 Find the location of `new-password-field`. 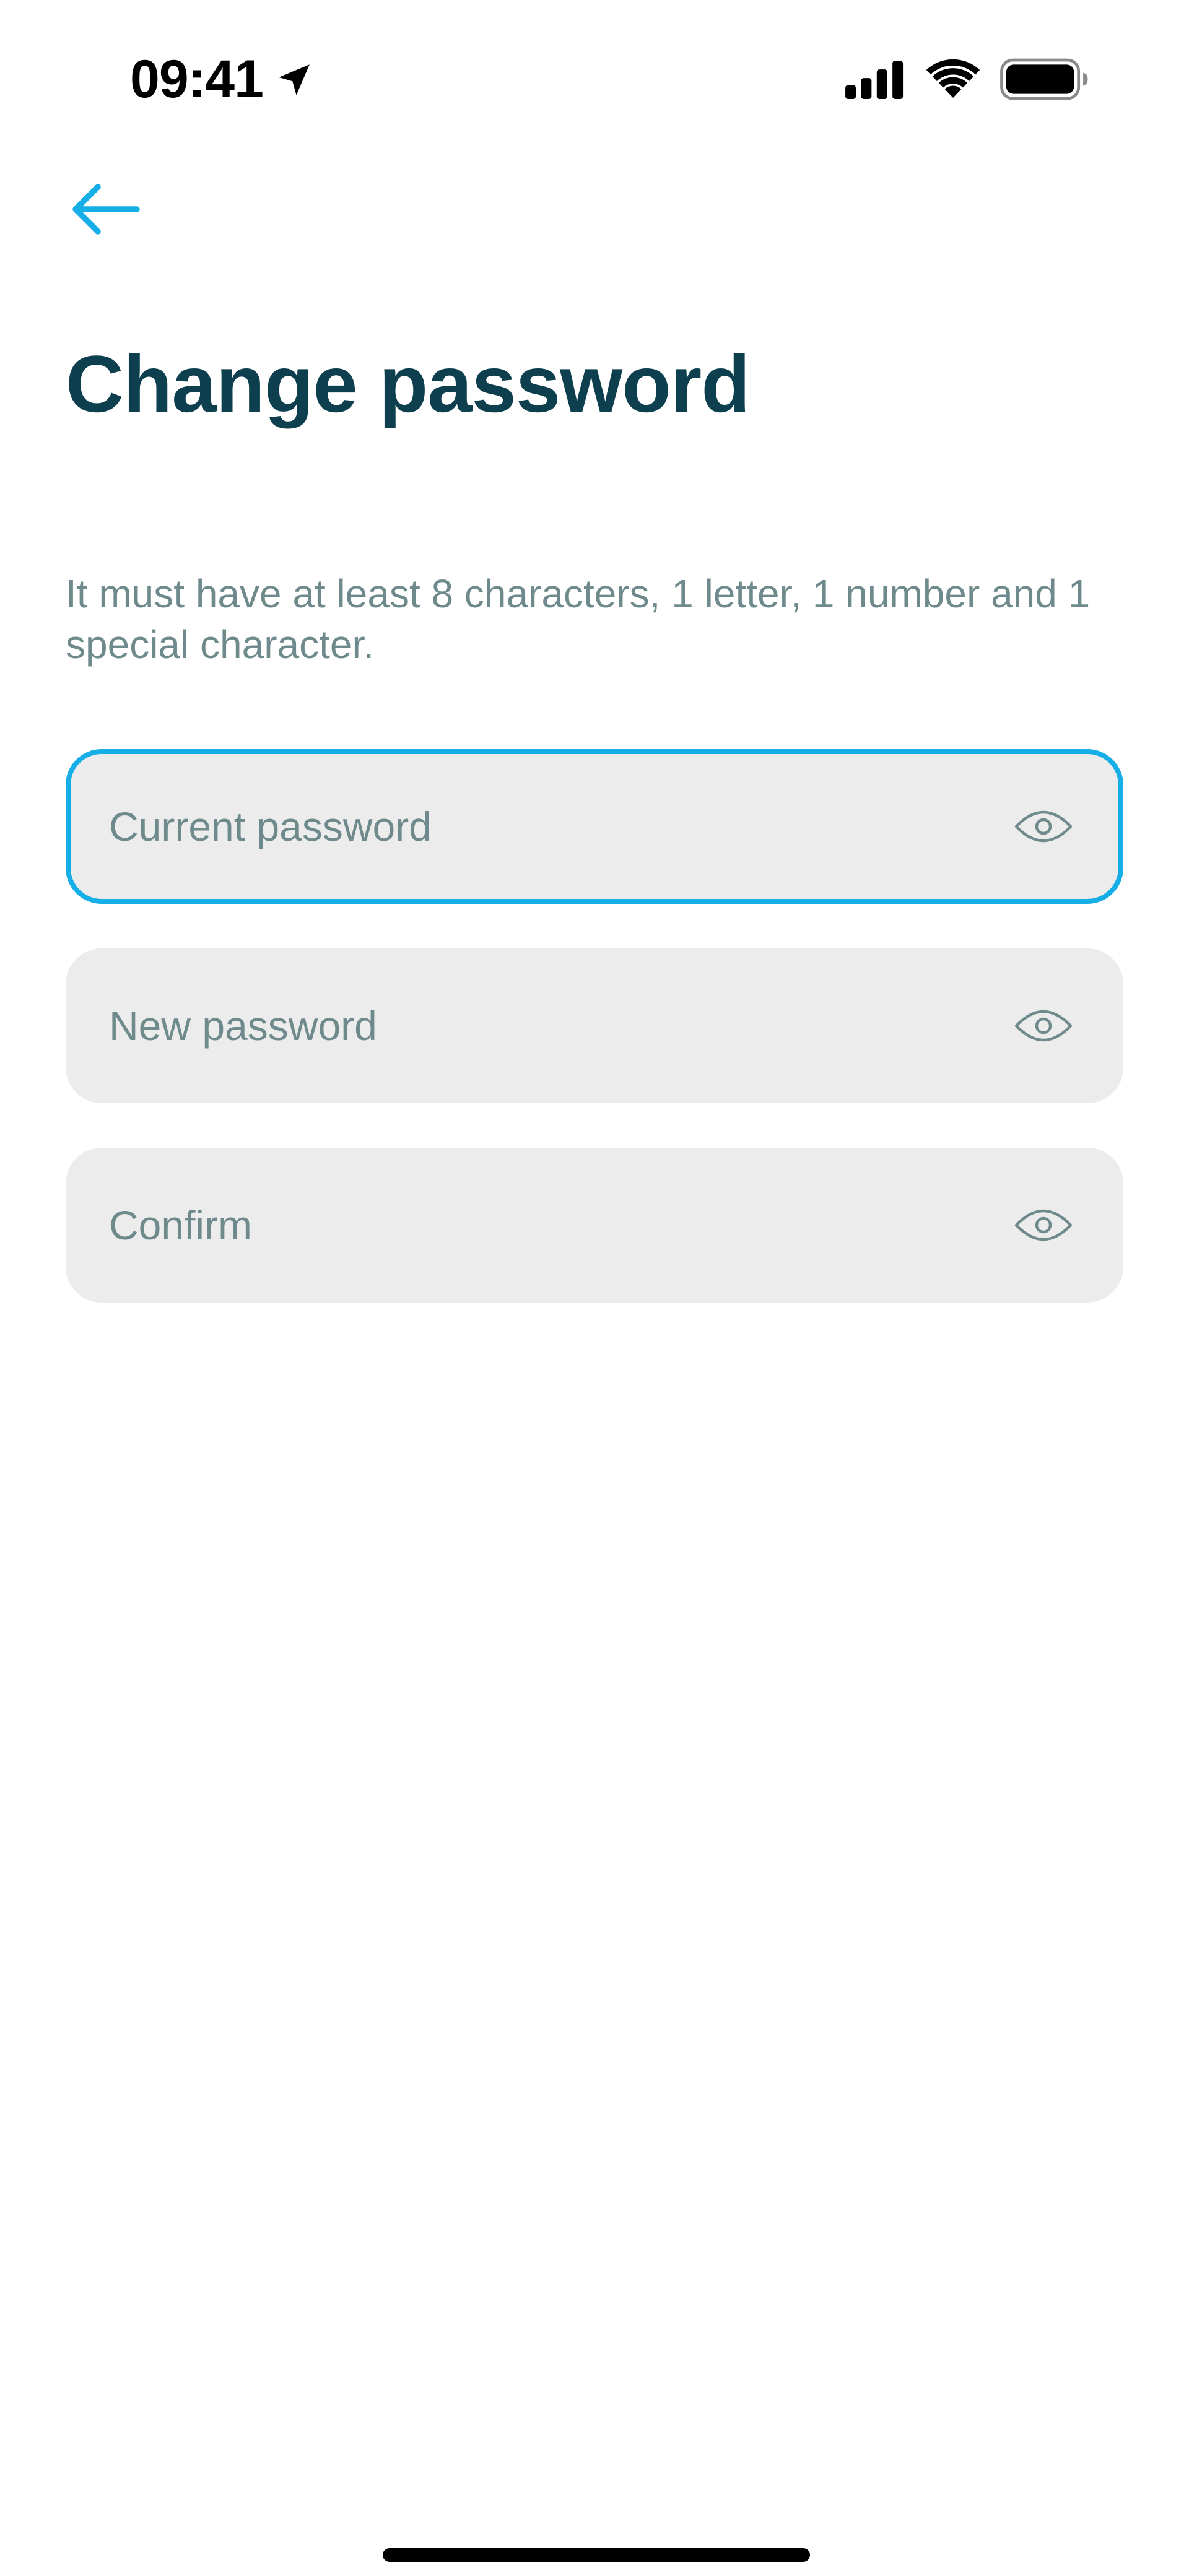

new-password-field is located at coordinates (594, 1025).